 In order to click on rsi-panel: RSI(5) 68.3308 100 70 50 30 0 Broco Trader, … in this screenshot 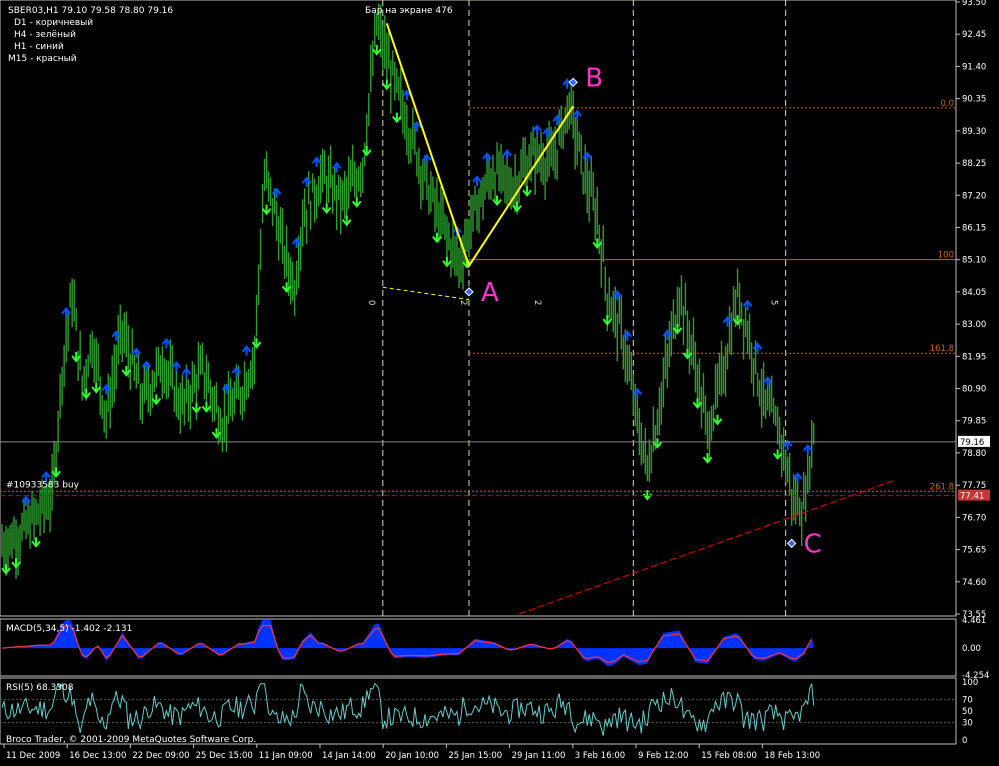, I will do `click(489, 711)`.